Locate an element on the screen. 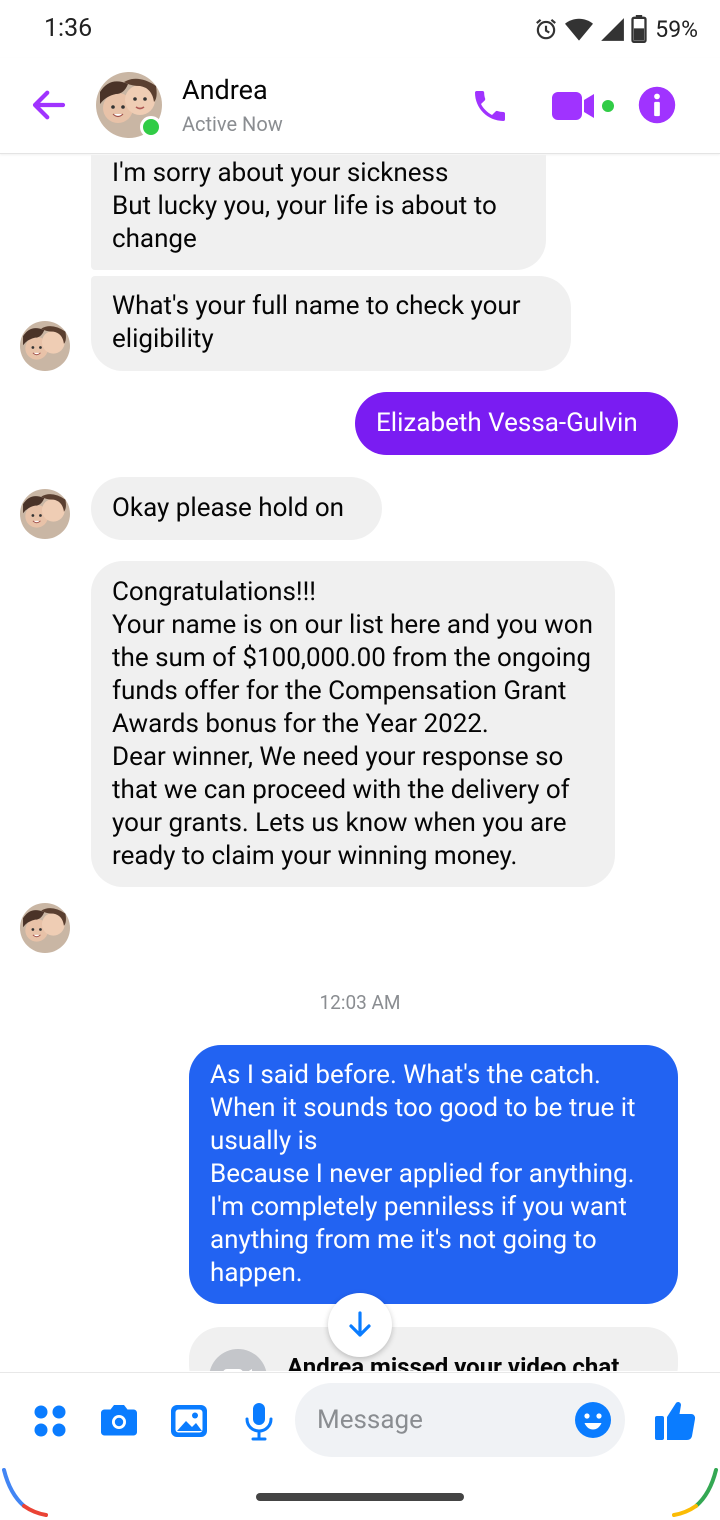  thumbs-up-icon is located at coordinates (675, 1420).